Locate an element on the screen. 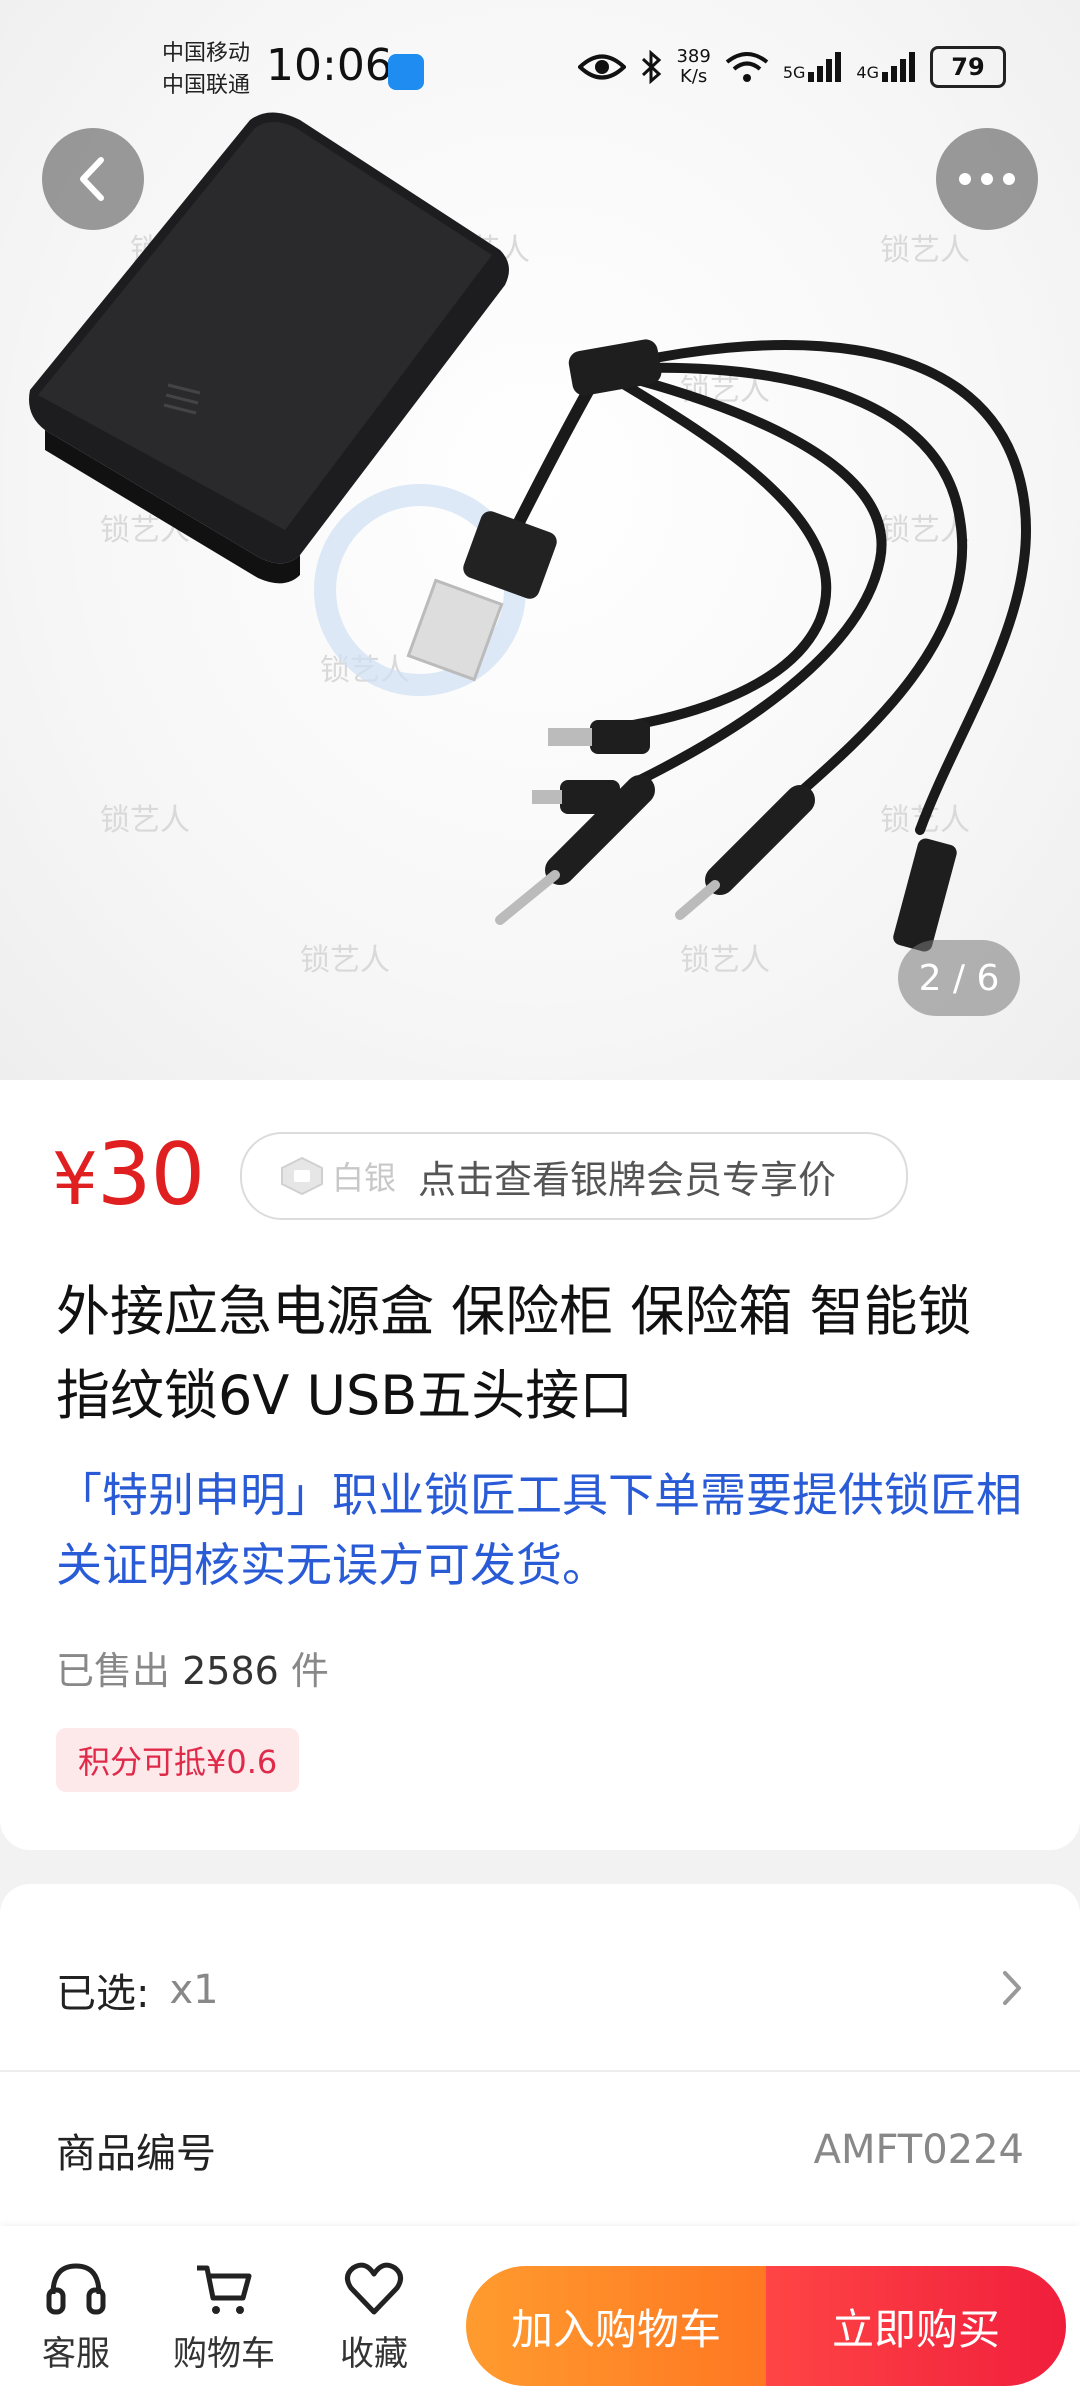  more-dots-icon is located at coordinates (987, 179).